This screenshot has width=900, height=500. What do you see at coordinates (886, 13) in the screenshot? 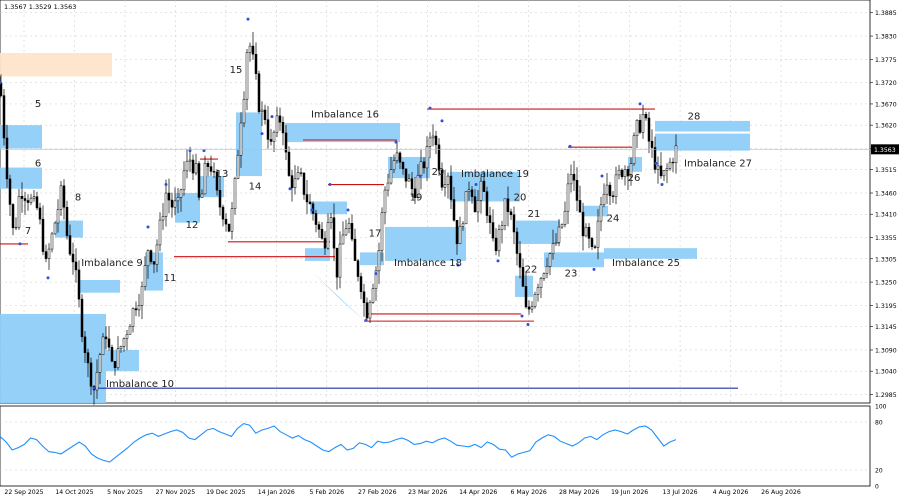
I see `price-tick-label: 1.3885` at bounding box center [886, 13].